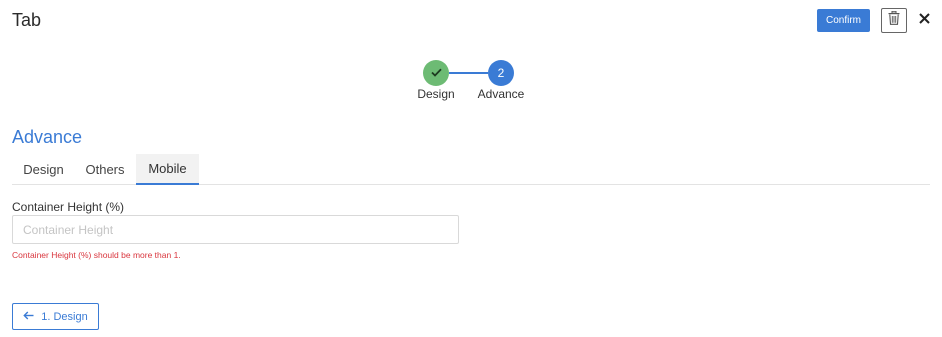  I want to click on step-1-indicator, so click(436, 73).